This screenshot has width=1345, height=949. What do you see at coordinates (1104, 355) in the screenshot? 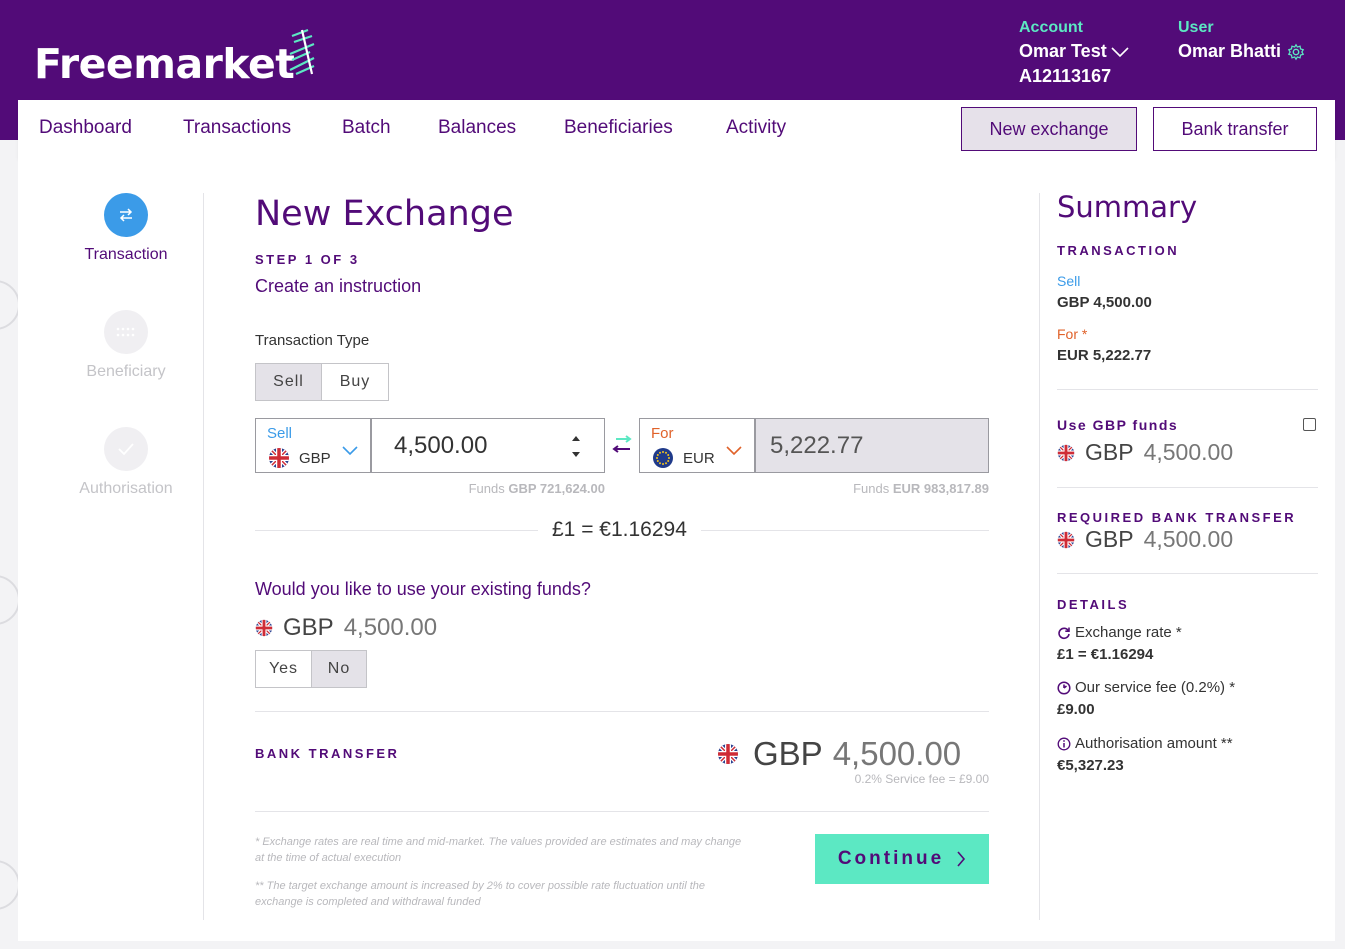
I see `summary-for-value: EUR 5,222.77` at bounding box center [1104, 355].